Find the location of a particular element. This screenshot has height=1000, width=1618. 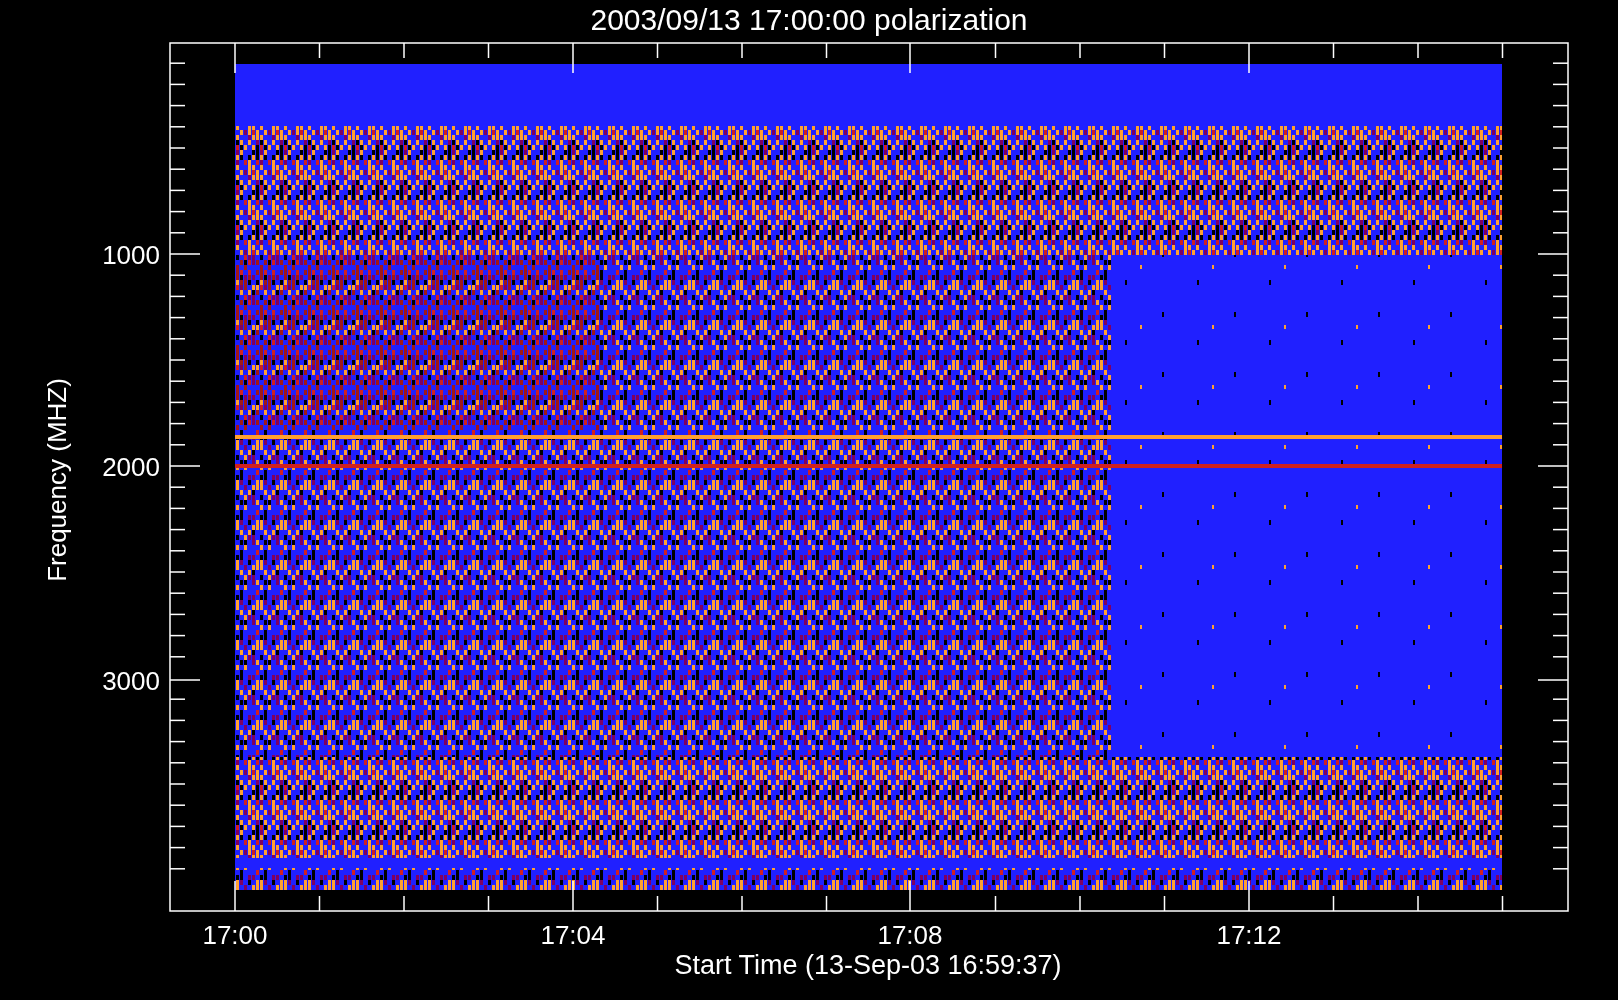

y-tick-label: 3000 is located at coordinates (131, 681).